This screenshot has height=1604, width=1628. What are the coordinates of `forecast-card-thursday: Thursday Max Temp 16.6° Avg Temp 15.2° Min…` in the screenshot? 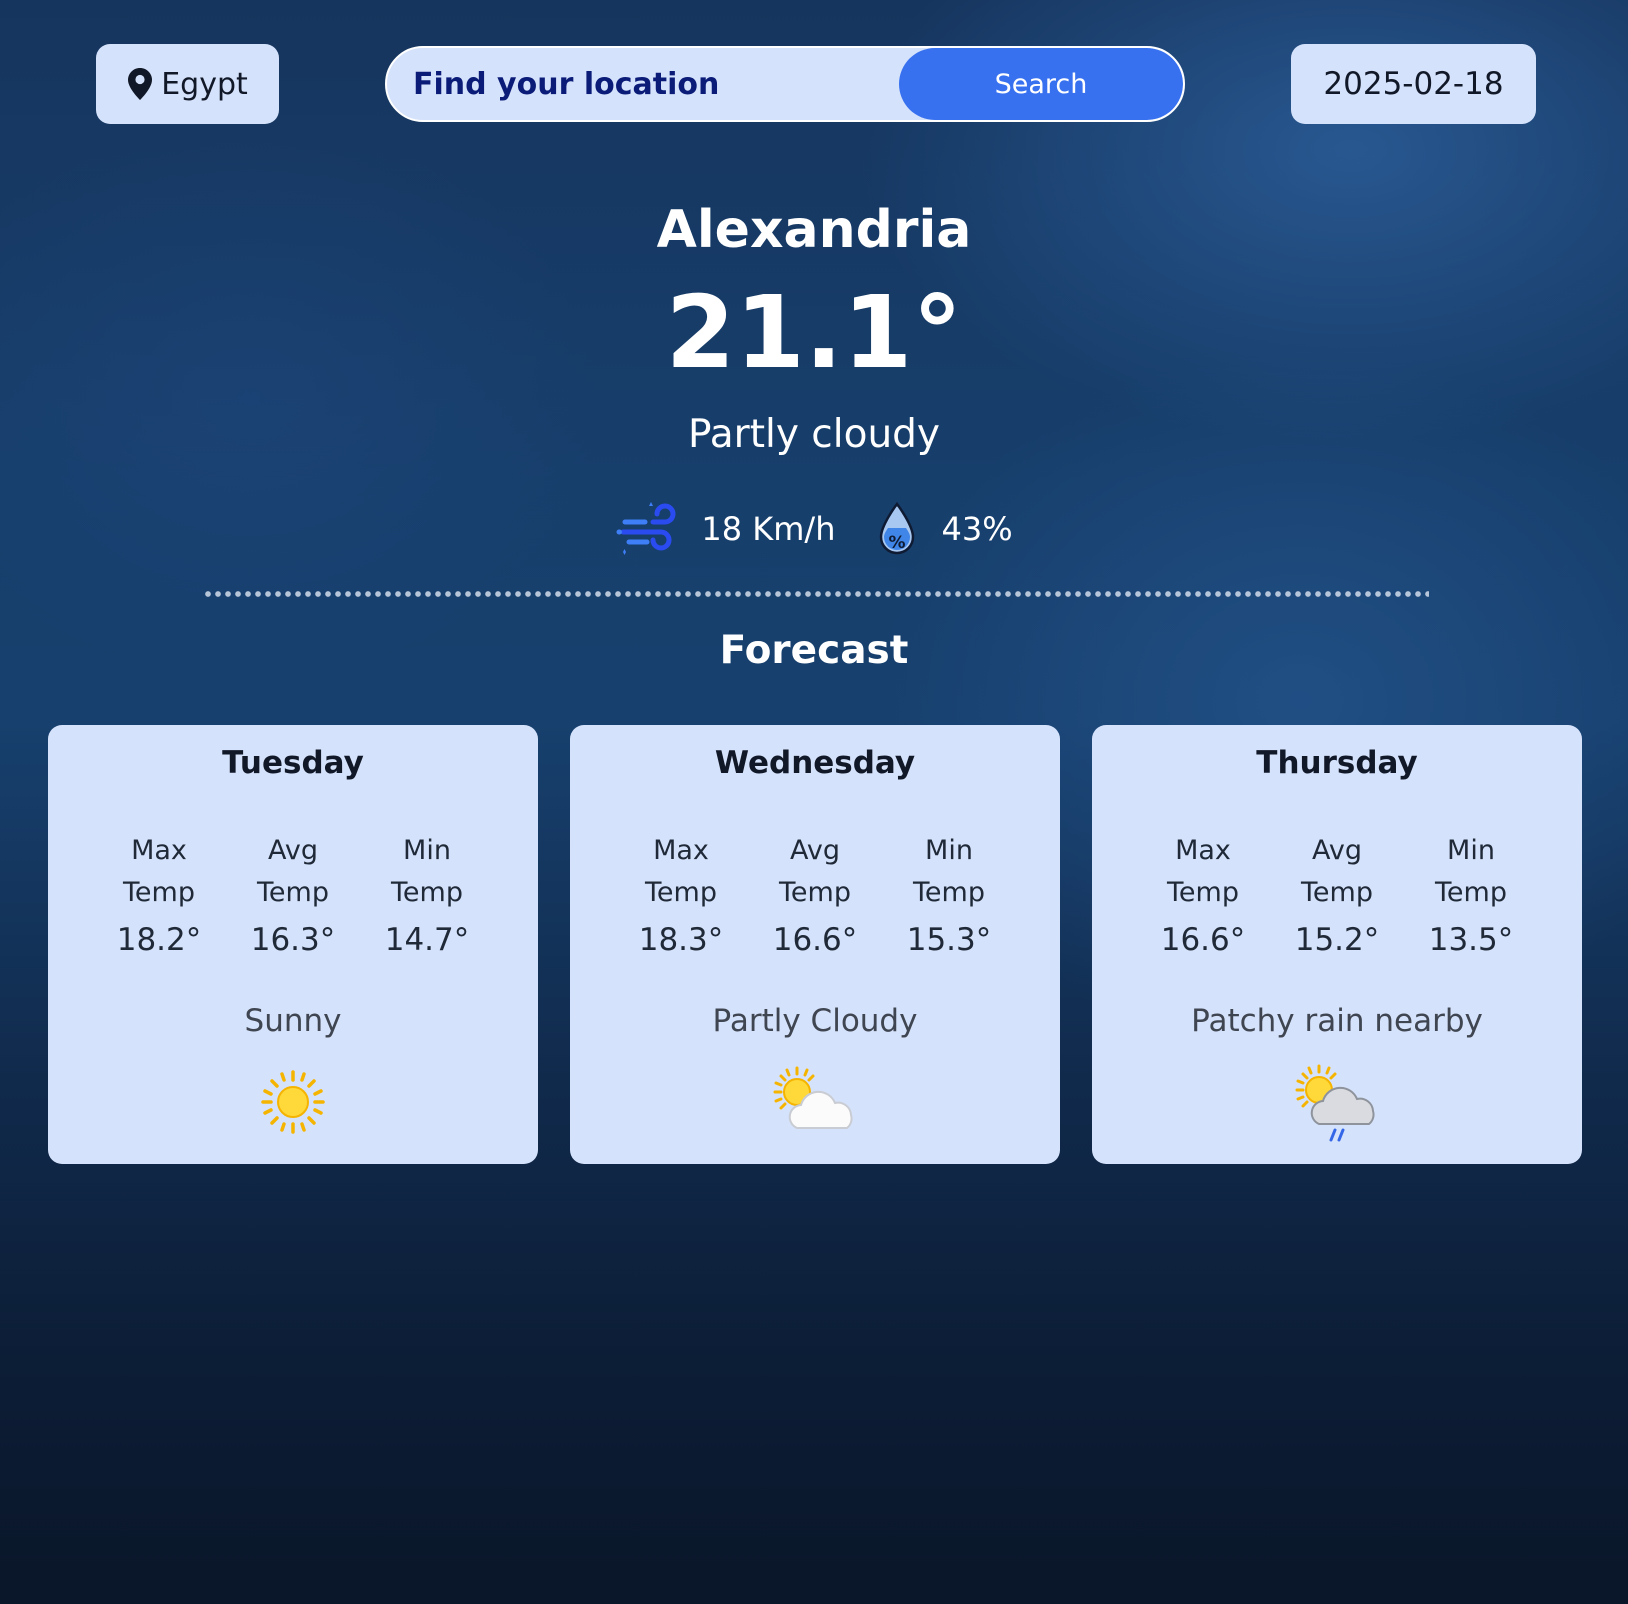 It's located at (1337, 944).